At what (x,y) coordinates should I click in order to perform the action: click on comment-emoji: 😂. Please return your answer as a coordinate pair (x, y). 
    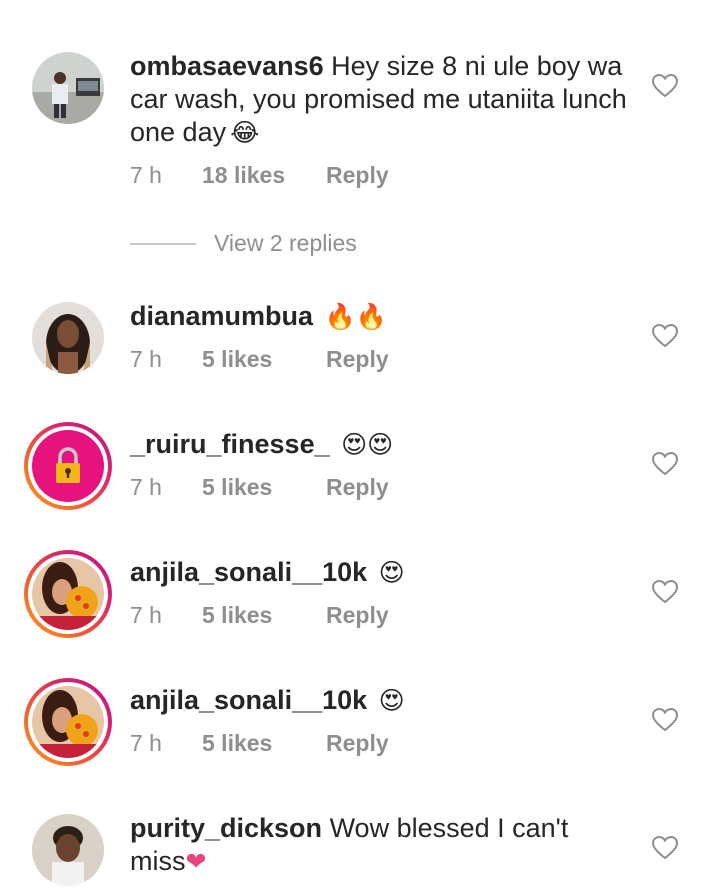
    Looking at the image, I should click on (245, 133).